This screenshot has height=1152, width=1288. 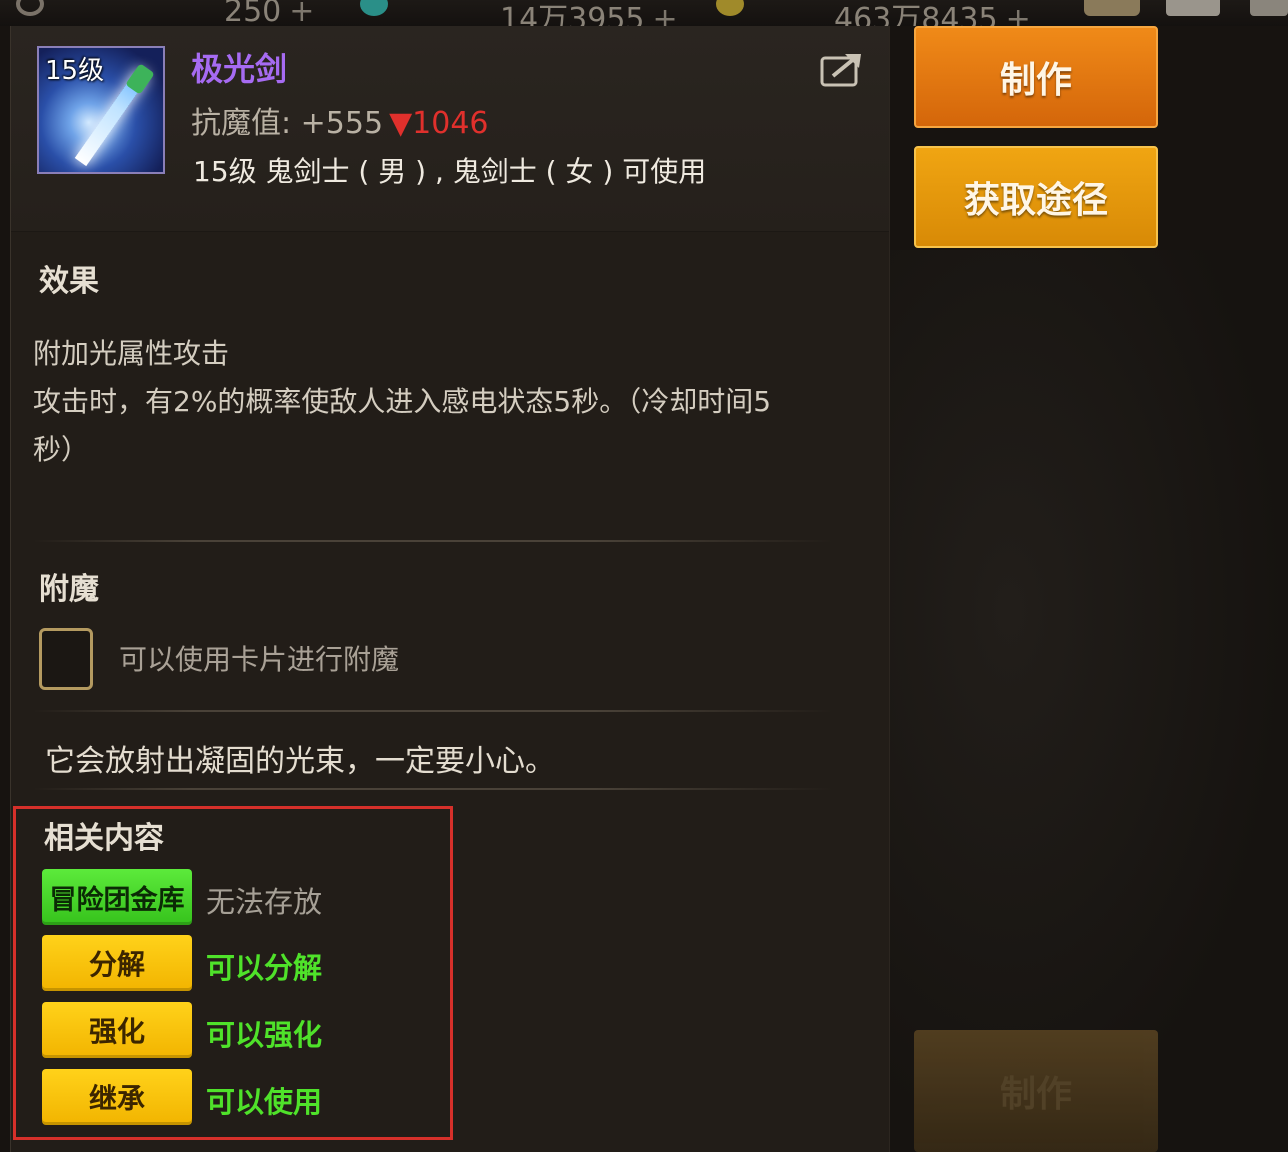 What do you see at coordinates (842, 69) in the screenshot?
I see `share-icon` at bounding box center [842, 69].